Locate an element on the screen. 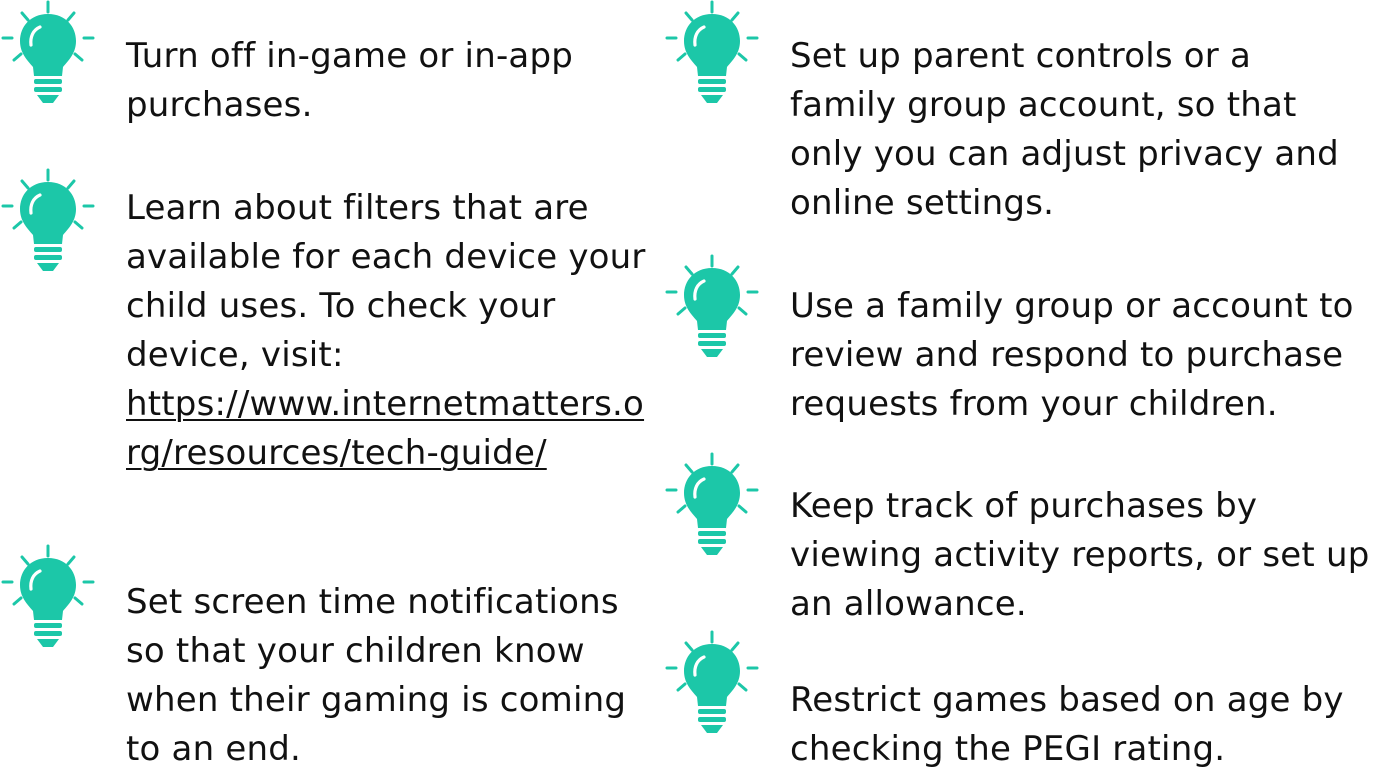 The width and height of the screenshot is (1379, 778). tech-guide-link: rg/resources/tech-guide/ is located at coordinates (386, 453).